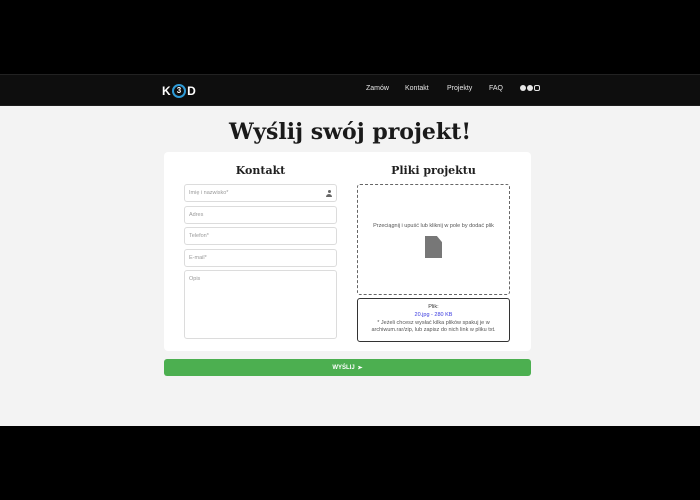 The height and width of the screenshot is (500, 700). I want to click on files-heading: Pliki projektu, so click(433, 170).